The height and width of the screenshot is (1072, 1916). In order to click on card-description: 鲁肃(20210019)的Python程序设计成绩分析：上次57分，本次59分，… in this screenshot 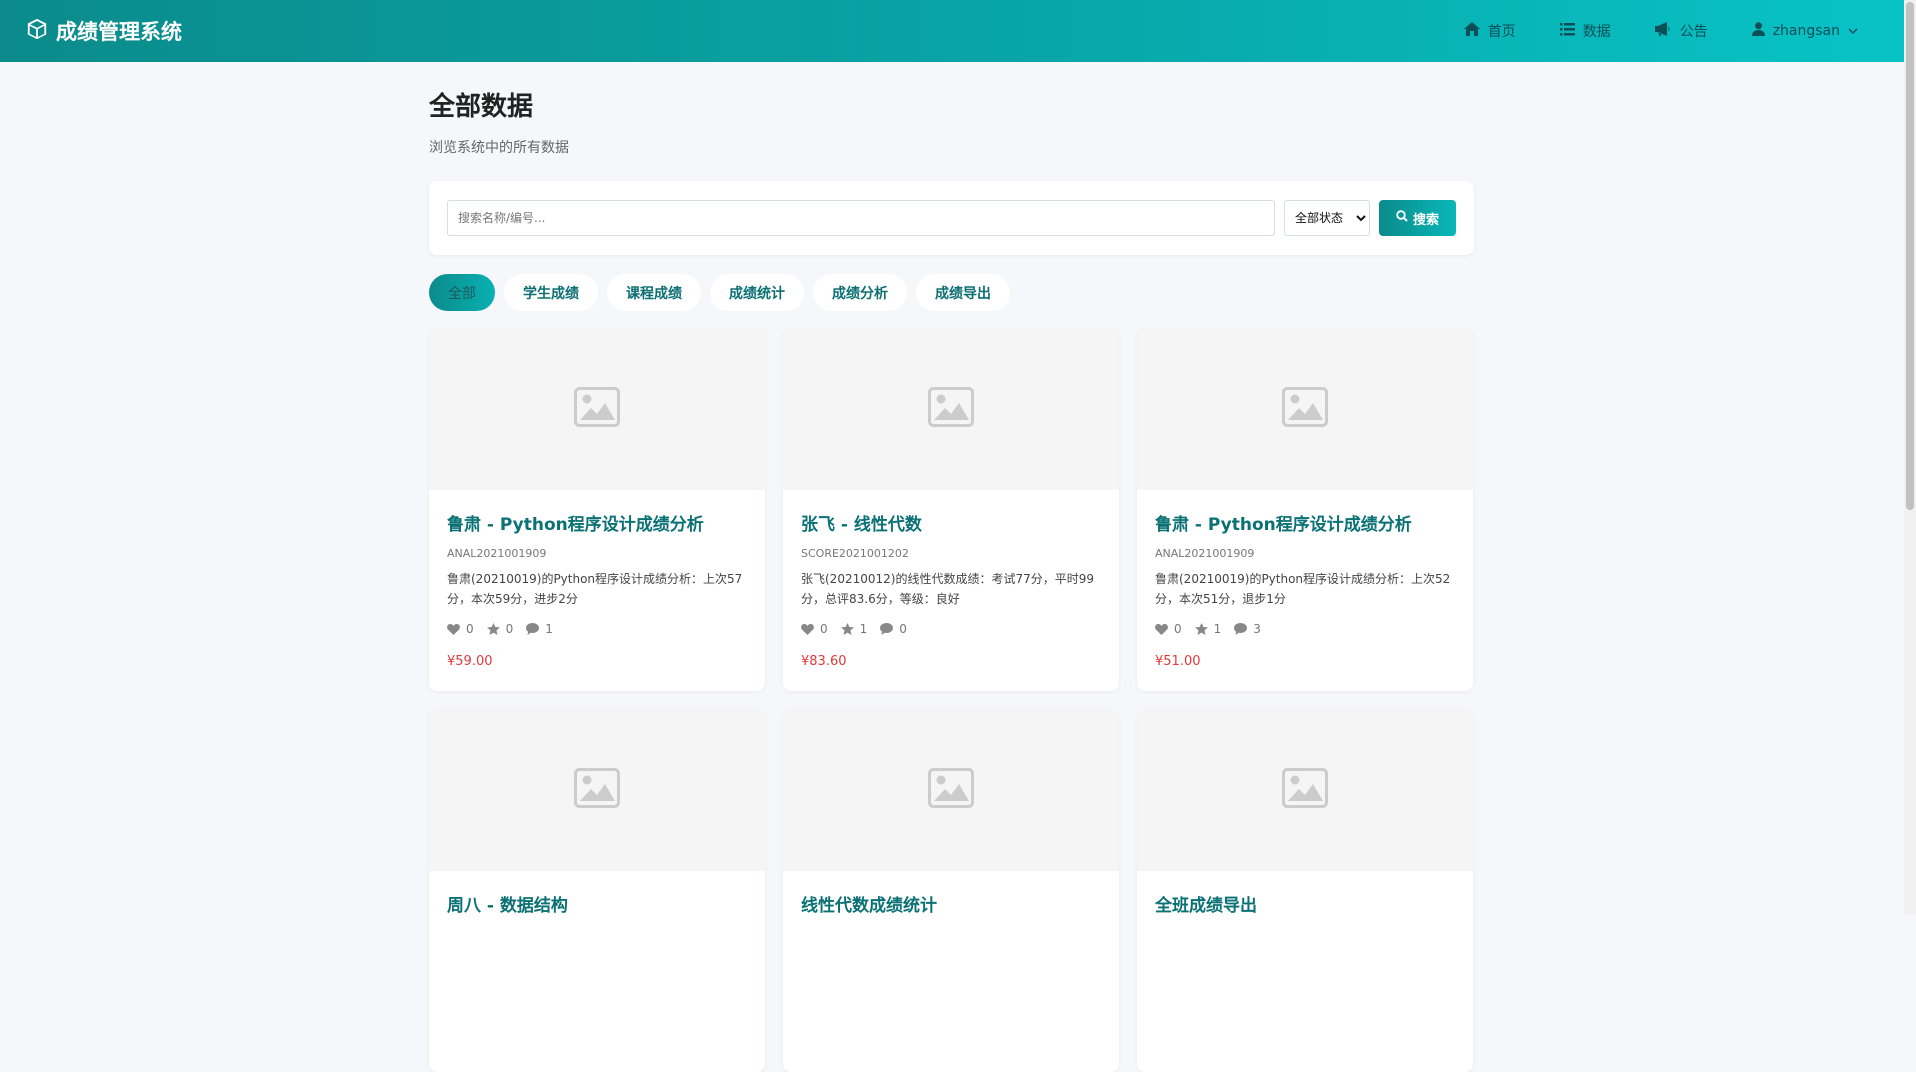, I will do `click(595, 589)`.